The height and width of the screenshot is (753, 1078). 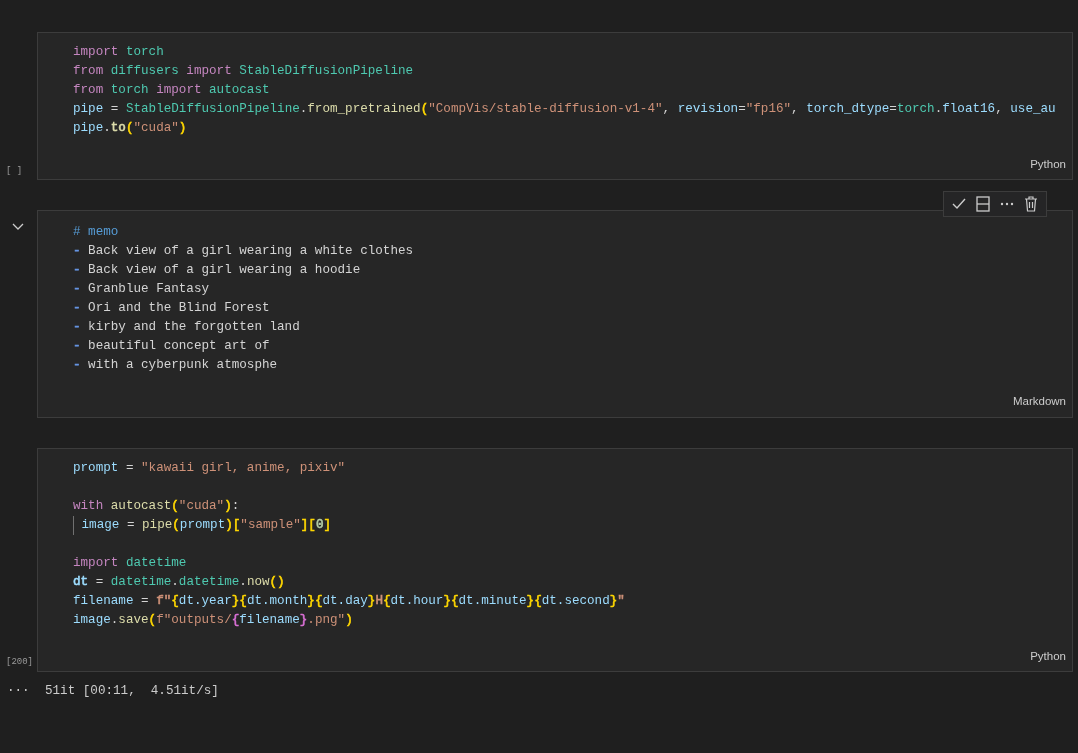 What do you see at coordinates (118, 52) in the screenshot?
I see `code-line: import torch` at bounding box center [118, 52].